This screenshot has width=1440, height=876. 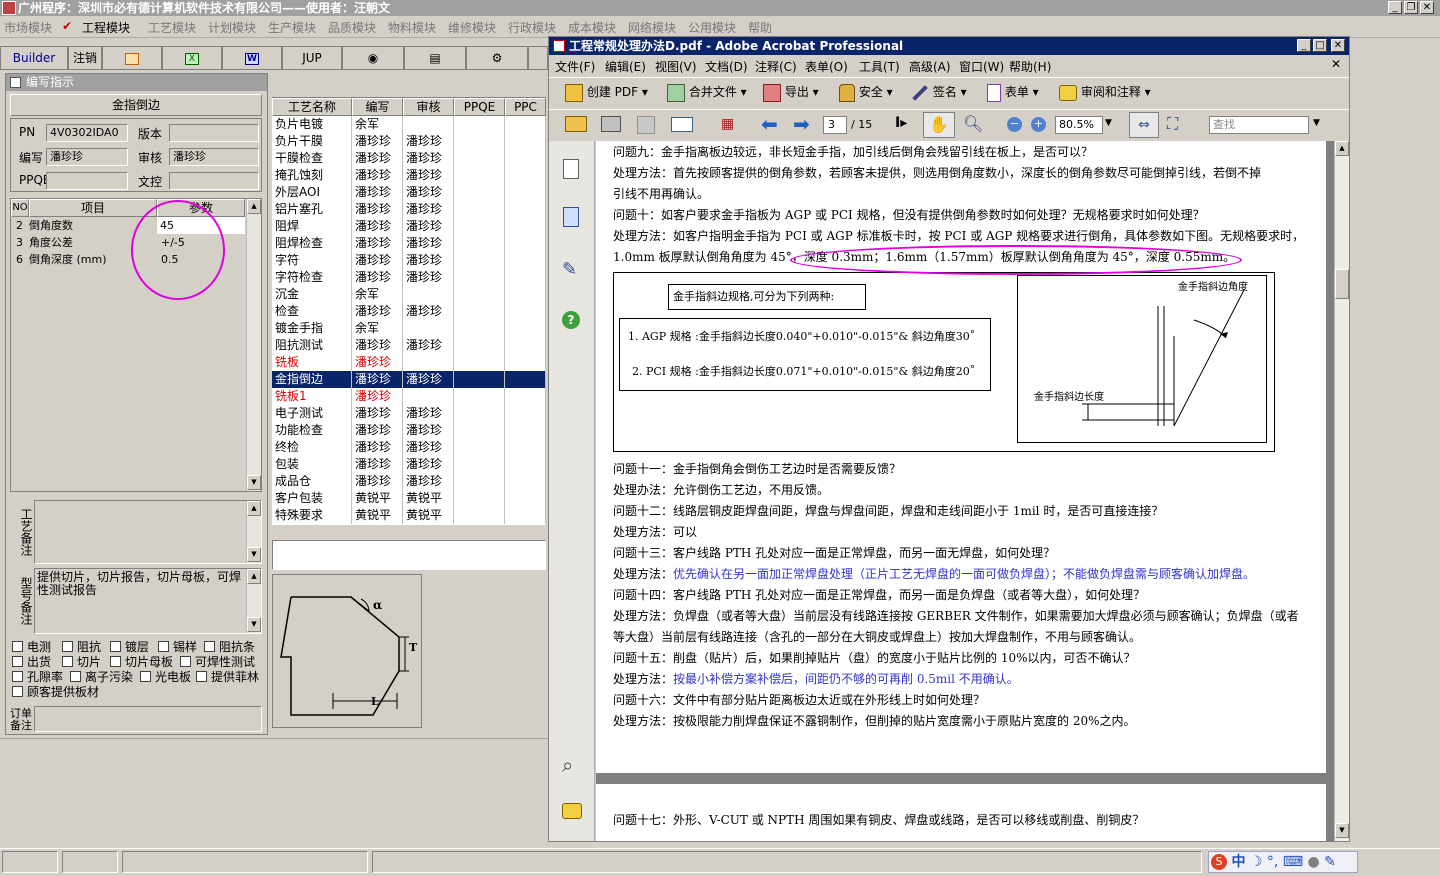 What do you see at coordinates (409, 141) in the screenshot?
I see `table-row: 负片干膜 潘珍珍 潘珍珍` at bounding box center [409, 141].